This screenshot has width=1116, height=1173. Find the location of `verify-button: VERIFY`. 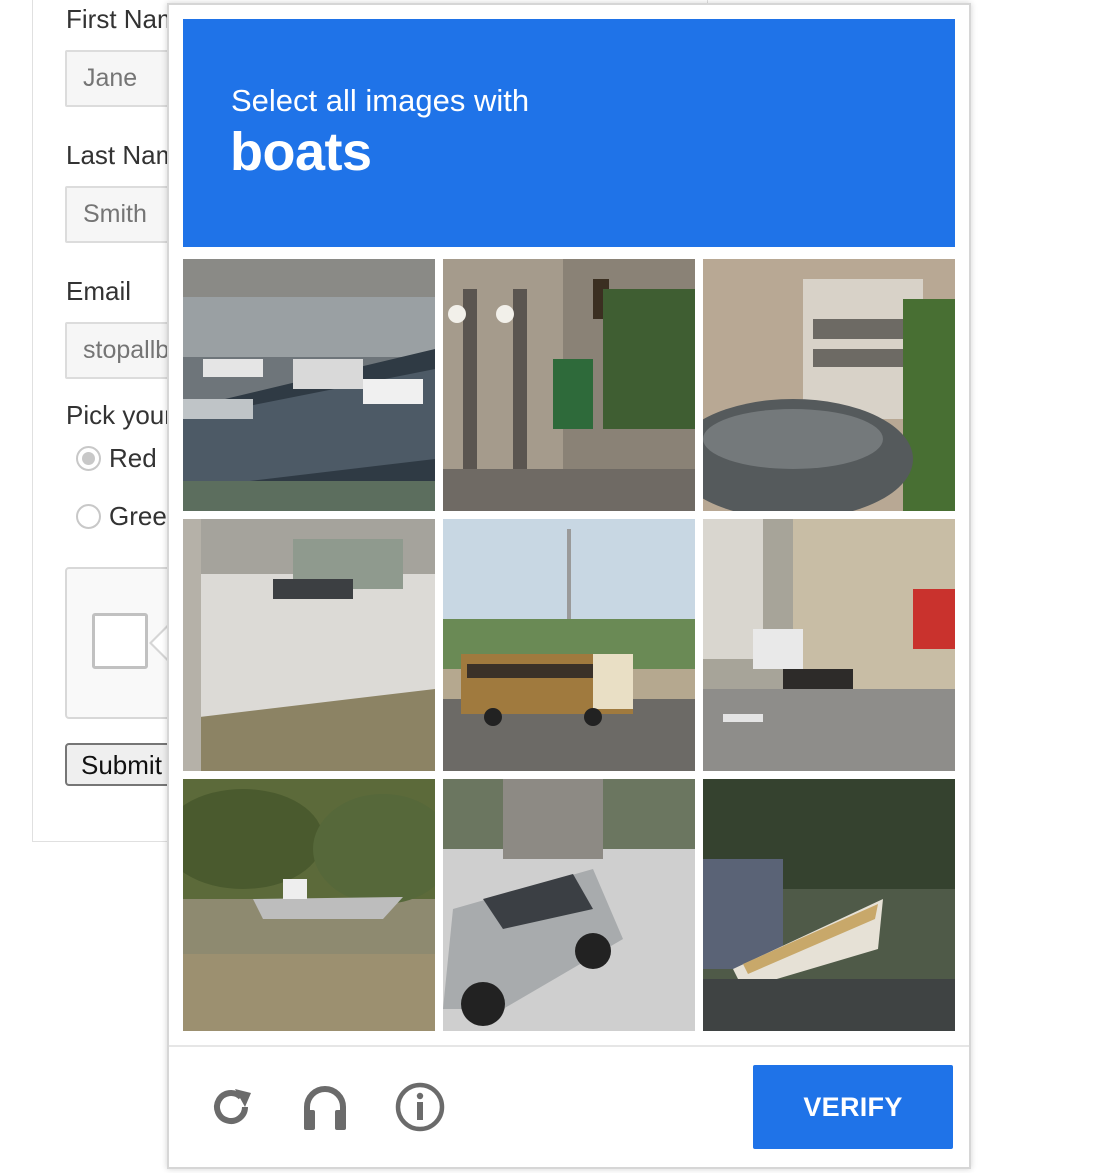

verify-button: VERIFY is located at coordinates (853, 1107).